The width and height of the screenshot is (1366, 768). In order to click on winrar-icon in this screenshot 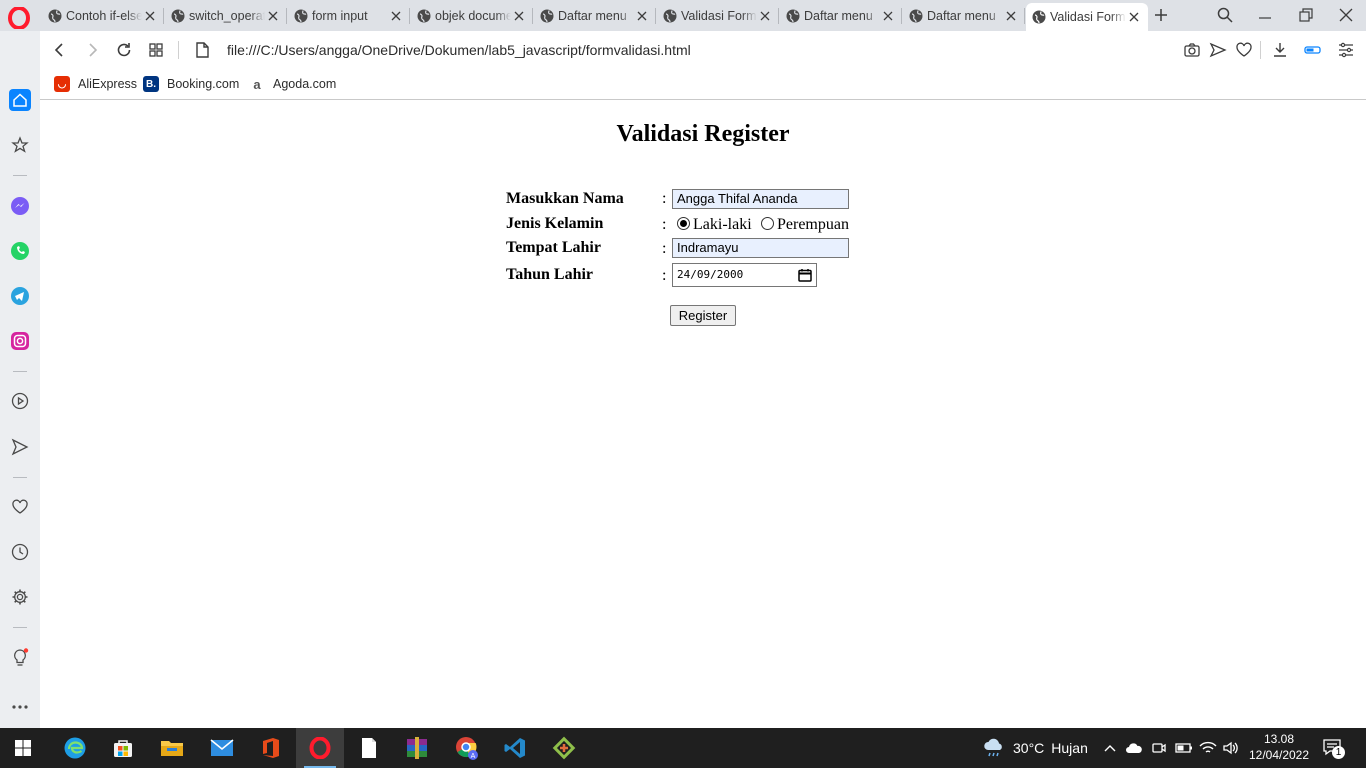, I will do `click(417, 748)`.